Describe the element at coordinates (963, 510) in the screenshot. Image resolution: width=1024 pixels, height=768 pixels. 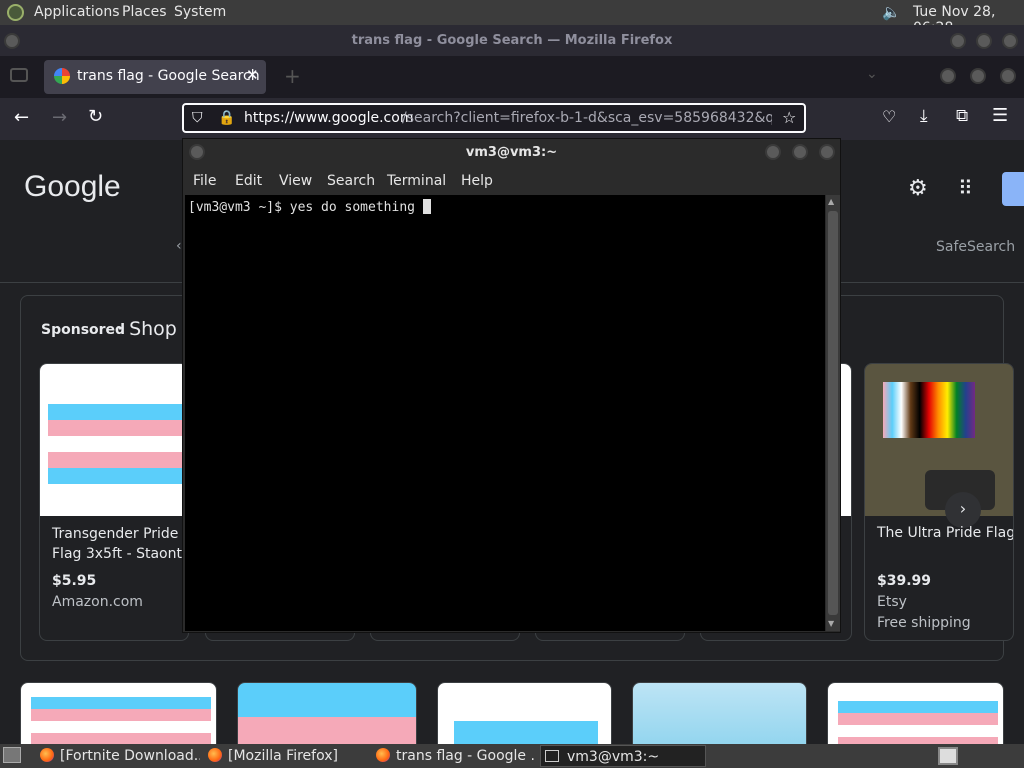
I see `next-arrow-icon: ›` at that location.